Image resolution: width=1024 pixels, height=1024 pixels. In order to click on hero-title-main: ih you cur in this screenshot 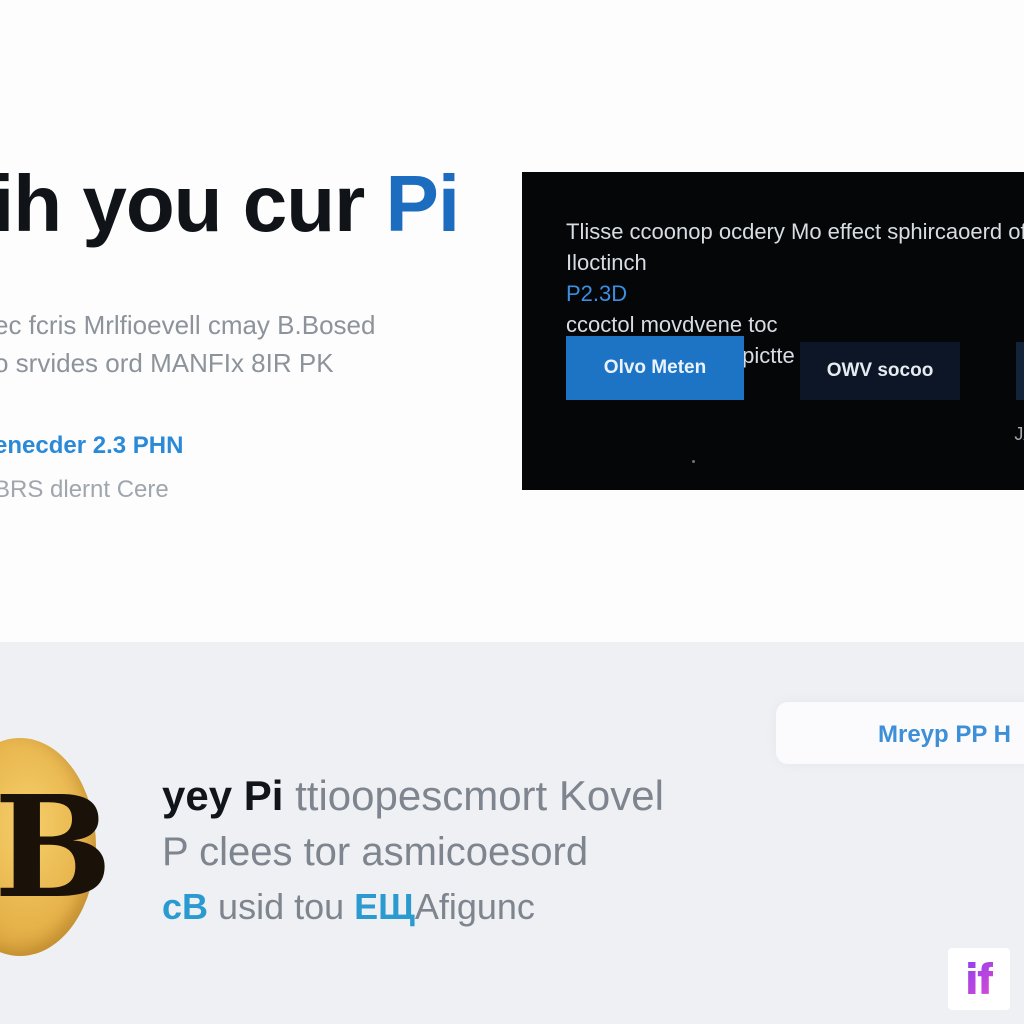, I will do `click(182, 203)`.